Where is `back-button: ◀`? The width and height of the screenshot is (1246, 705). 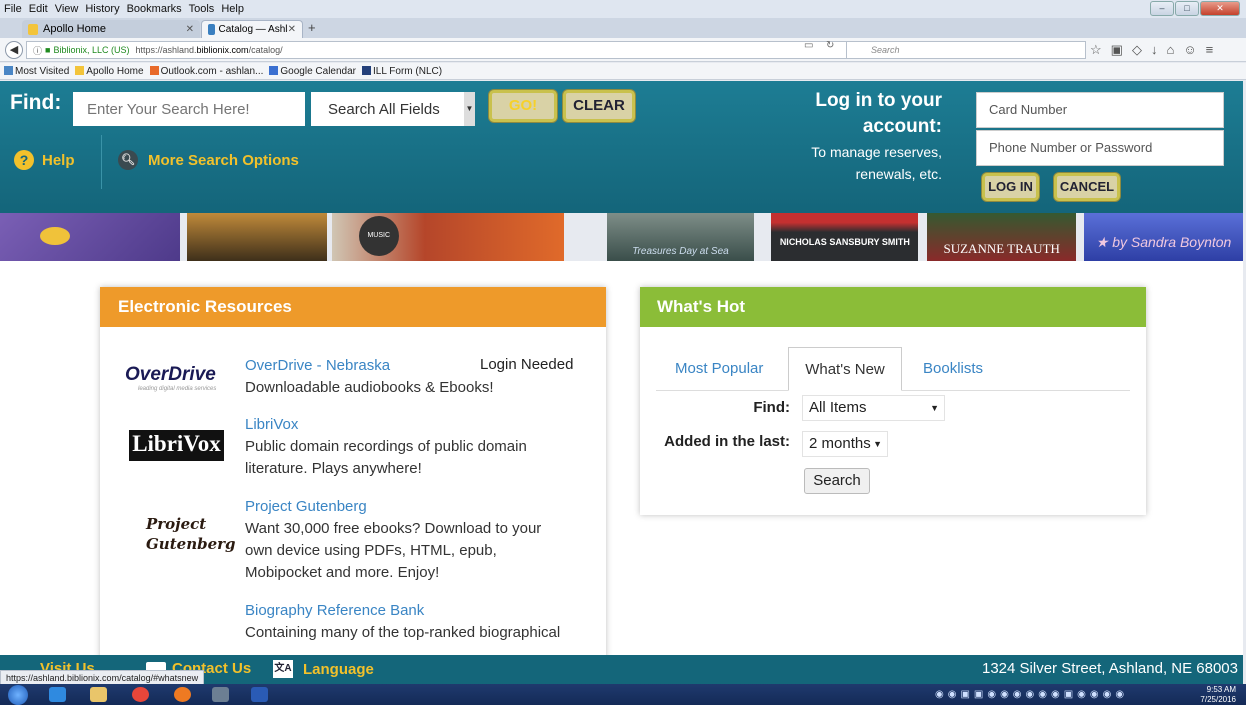
back-button: ◀ is located at coordinates (14, 50).